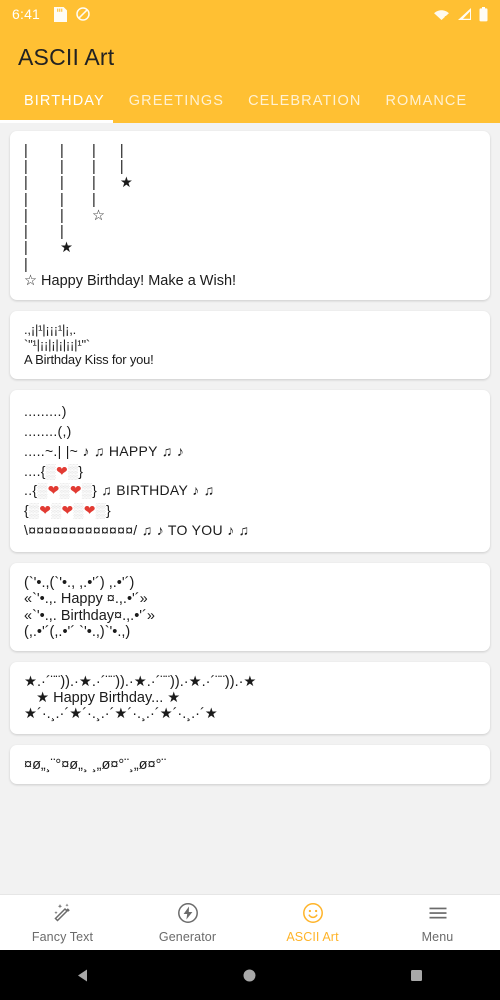 This screenshot has height=1000, width=500. What do you see at coordinates (250, 764) in the screenshot?
I see `ascii-art-card: ¤ø„¸¨°¤ø„¸ ¸„ø¤°¨¸„ø¤°¨` at bounding box center [250, 764].